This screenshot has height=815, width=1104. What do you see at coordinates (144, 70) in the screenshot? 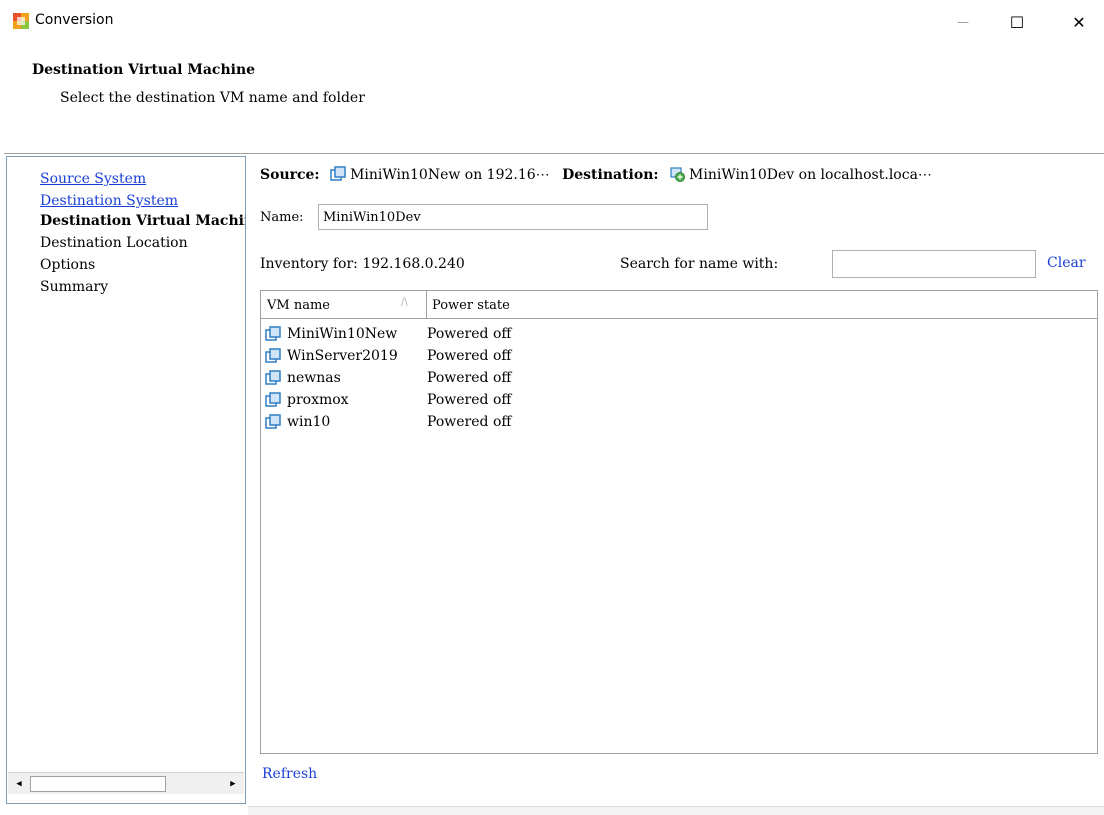
I see `page-title: Destination Virtual Machine` at bounding box center [144, 70].